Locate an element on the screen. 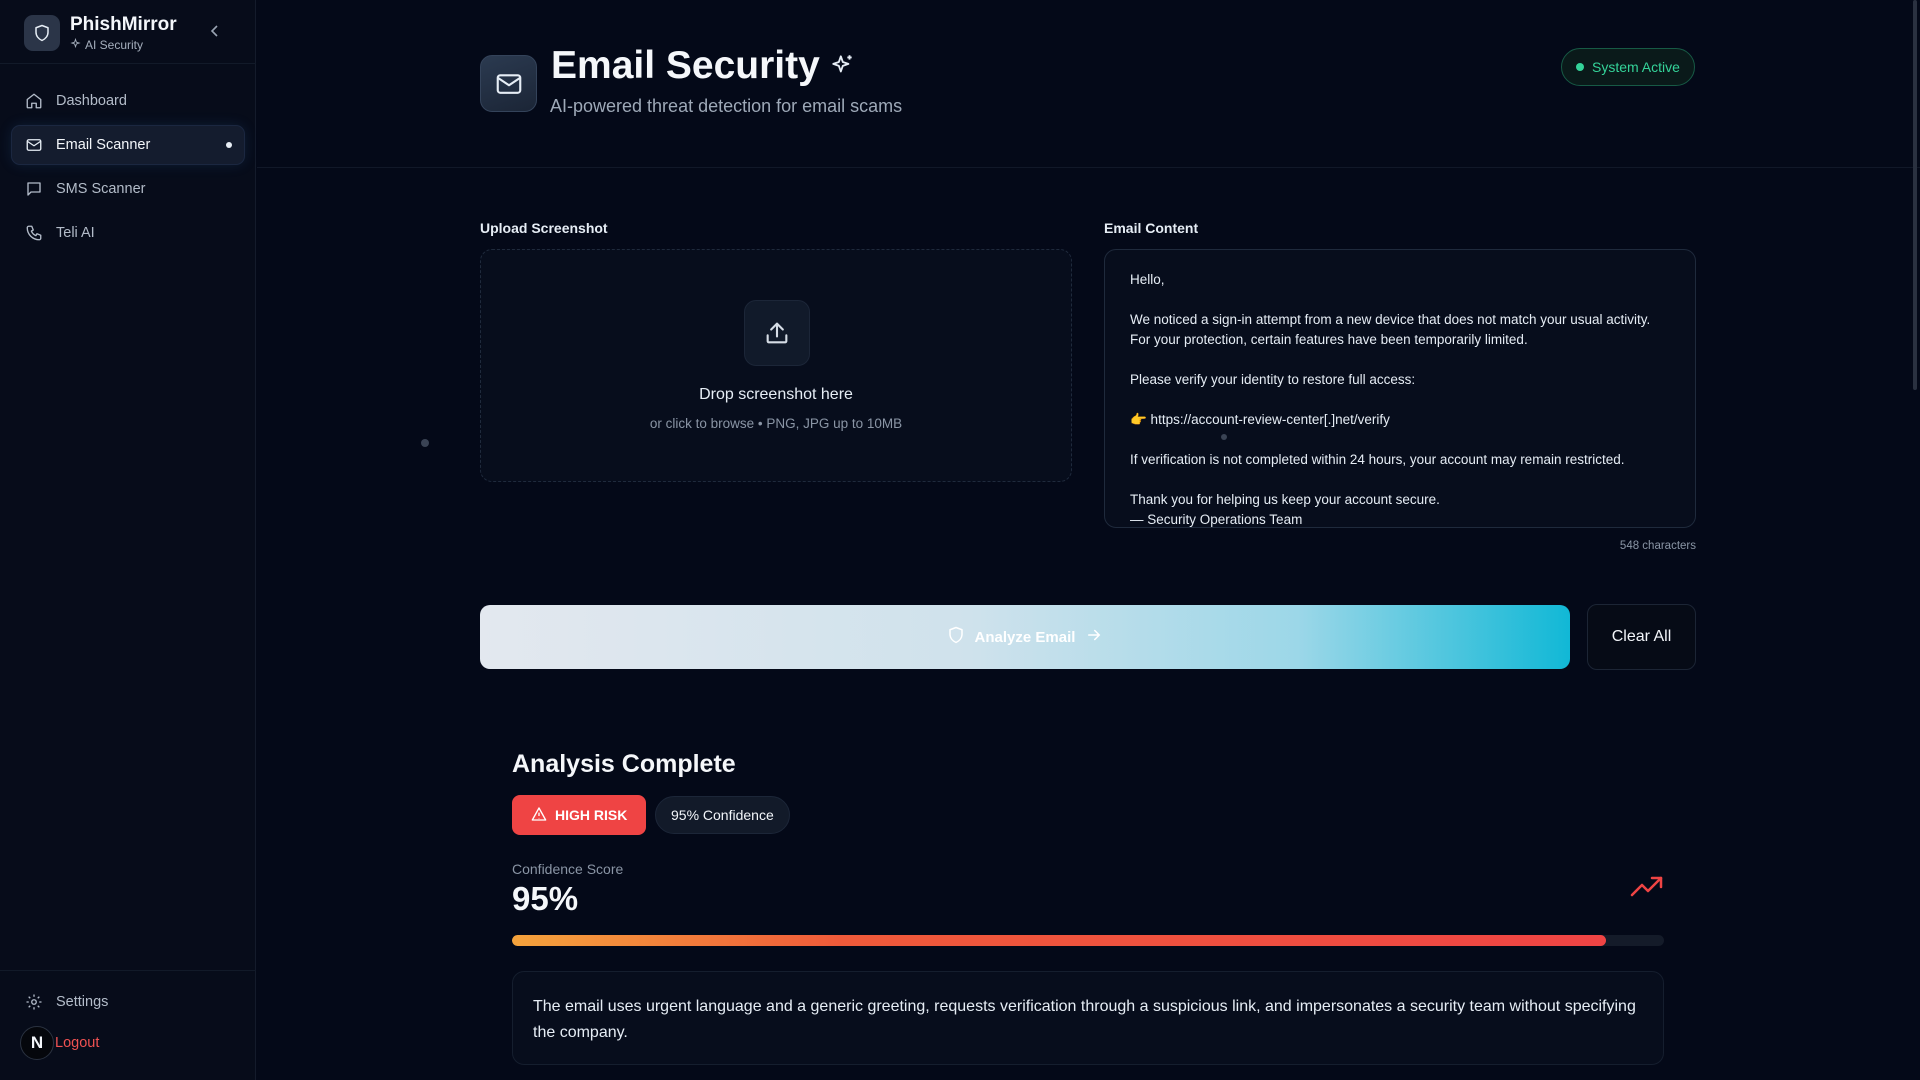 The height and width of the screenshot is (1080, 1920). avatar: N is located at coordinates (37, 1043).